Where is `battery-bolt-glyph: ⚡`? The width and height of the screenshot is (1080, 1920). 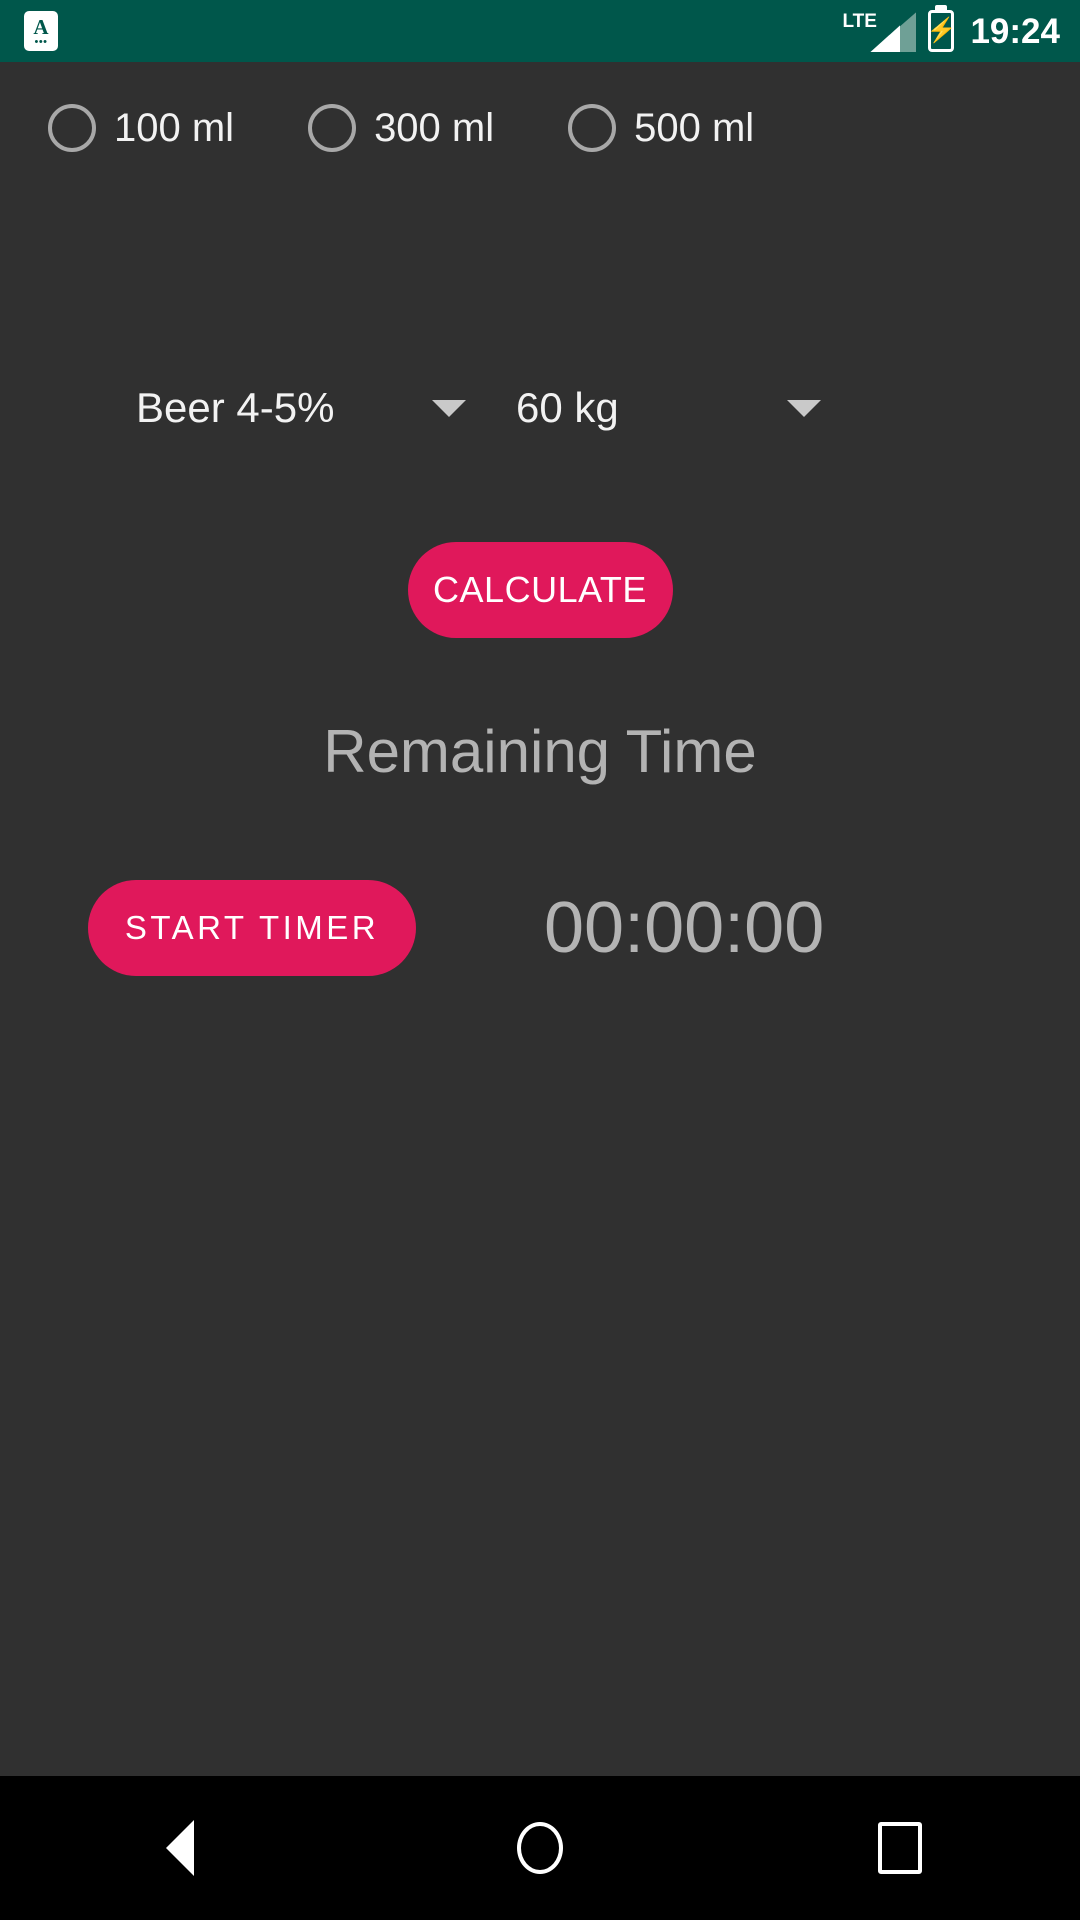
battery-bolt-glyph: ⚡ is located at coordinates (941, 30).